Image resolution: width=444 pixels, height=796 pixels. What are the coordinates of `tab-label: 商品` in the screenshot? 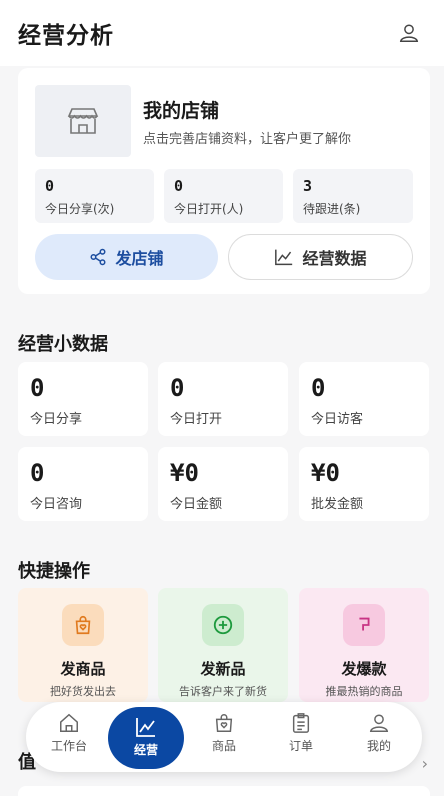 It's located at (223, 746).